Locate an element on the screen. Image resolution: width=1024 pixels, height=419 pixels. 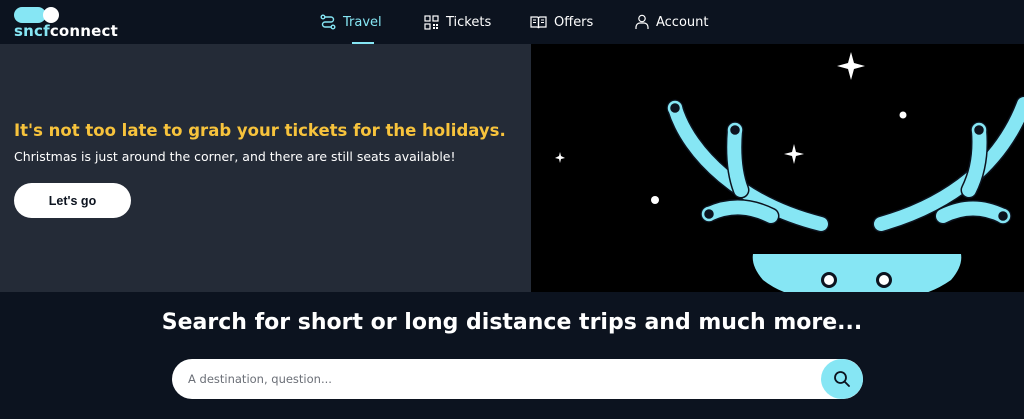
logo-toggle-knob is located at coordinates (51, 15).